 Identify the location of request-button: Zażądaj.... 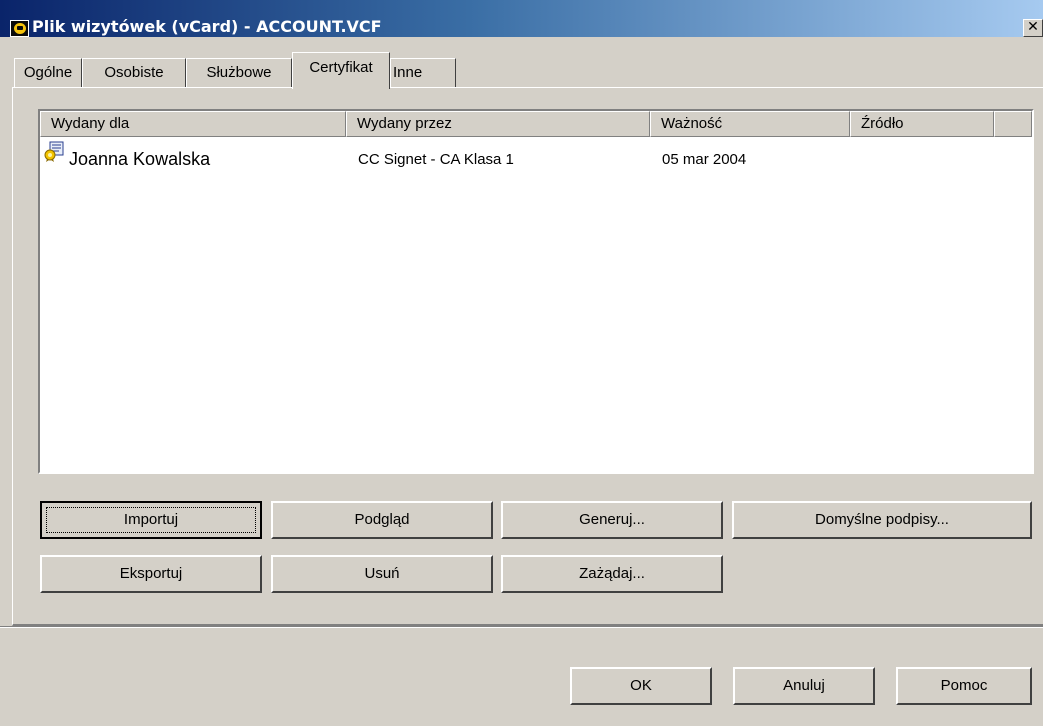
(612, 574).